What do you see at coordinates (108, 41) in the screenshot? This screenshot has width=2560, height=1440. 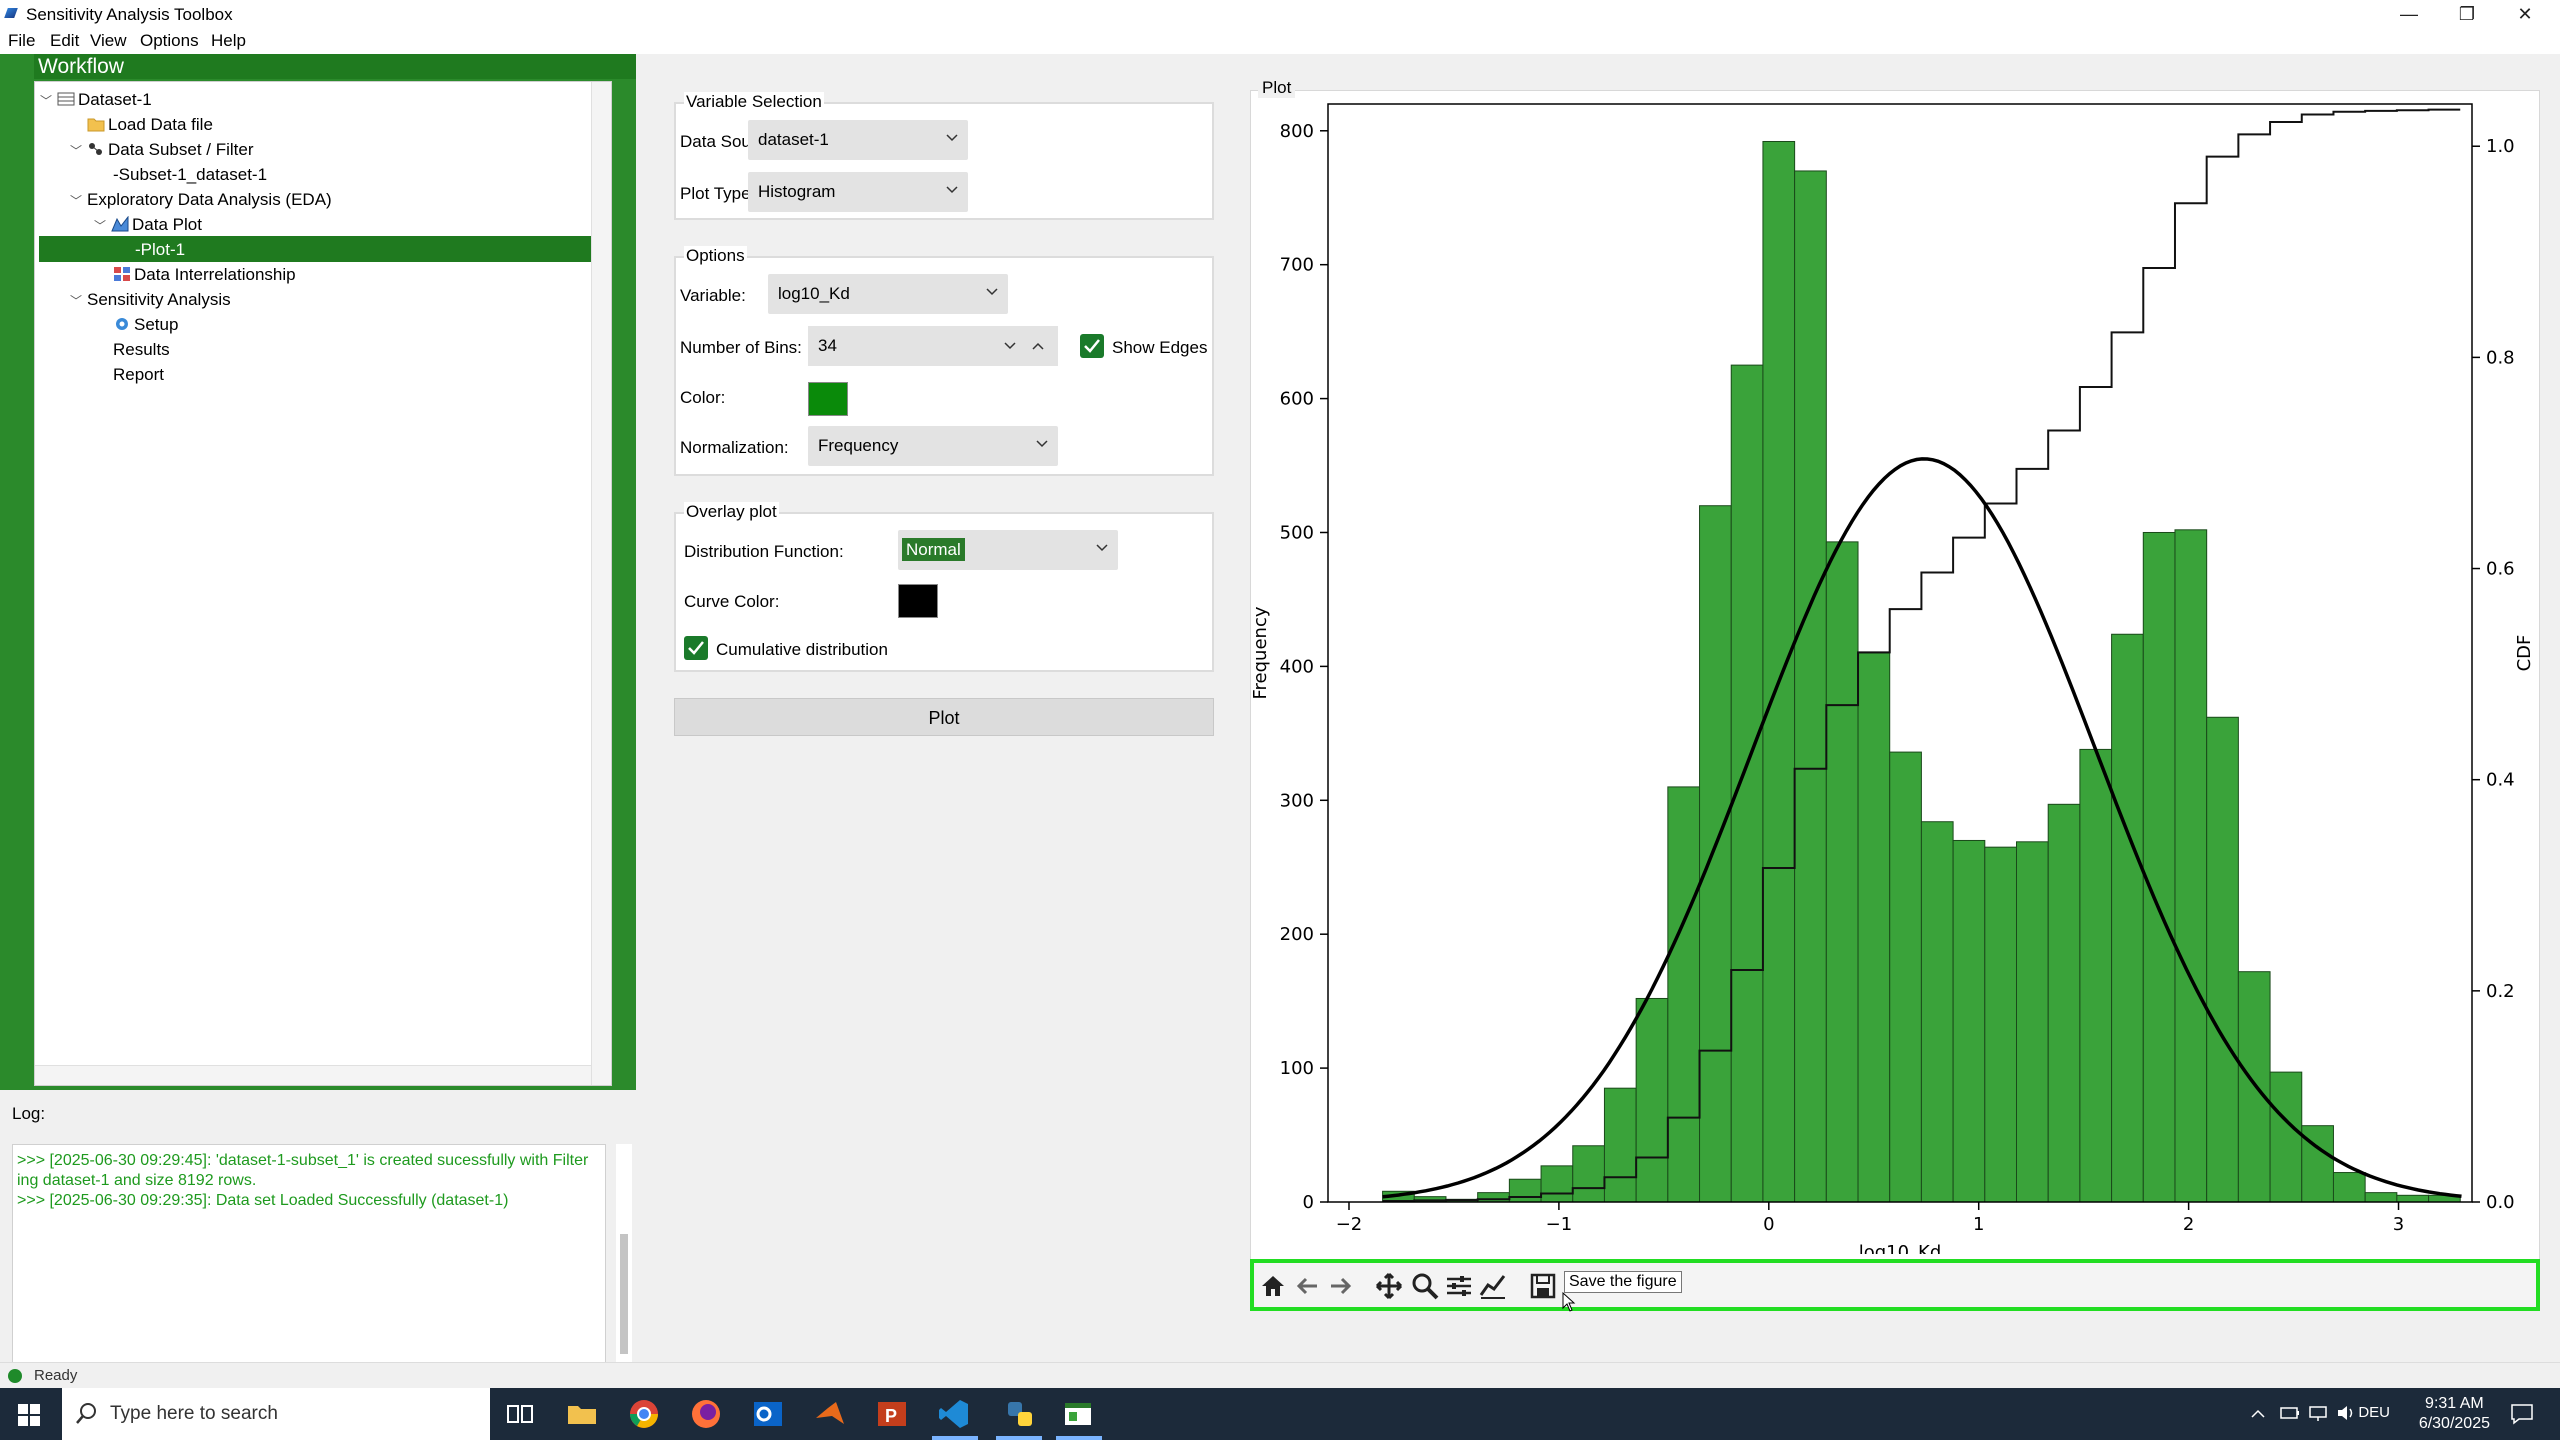 I see `menu-view: View` at bounding box center [108, 41].